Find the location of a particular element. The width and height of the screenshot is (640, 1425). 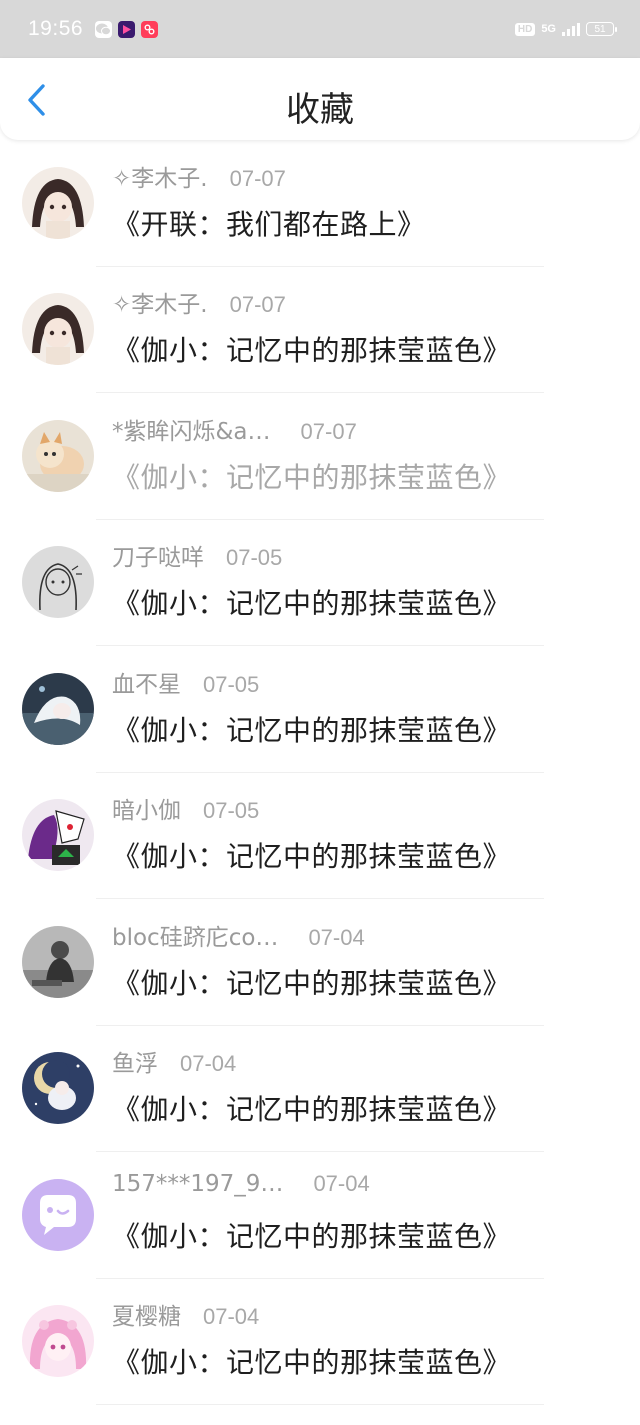

favorite-item: 暗小伽 07-05 《伽小：记忆中的那抹莹蓝色》 is located at coordinates (320, 836).